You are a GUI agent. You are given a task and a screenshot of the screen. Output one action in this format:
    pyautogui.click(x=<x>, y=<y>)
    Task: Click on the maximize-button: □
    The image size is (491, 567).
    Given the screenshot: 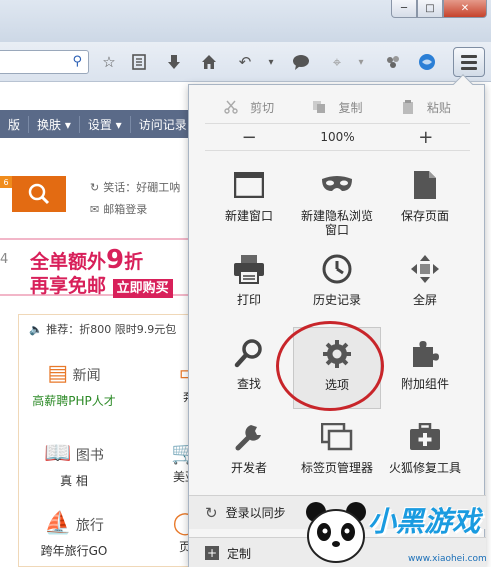 What is the action you would take?
    pyautogui.click(x=430, y=9)
    